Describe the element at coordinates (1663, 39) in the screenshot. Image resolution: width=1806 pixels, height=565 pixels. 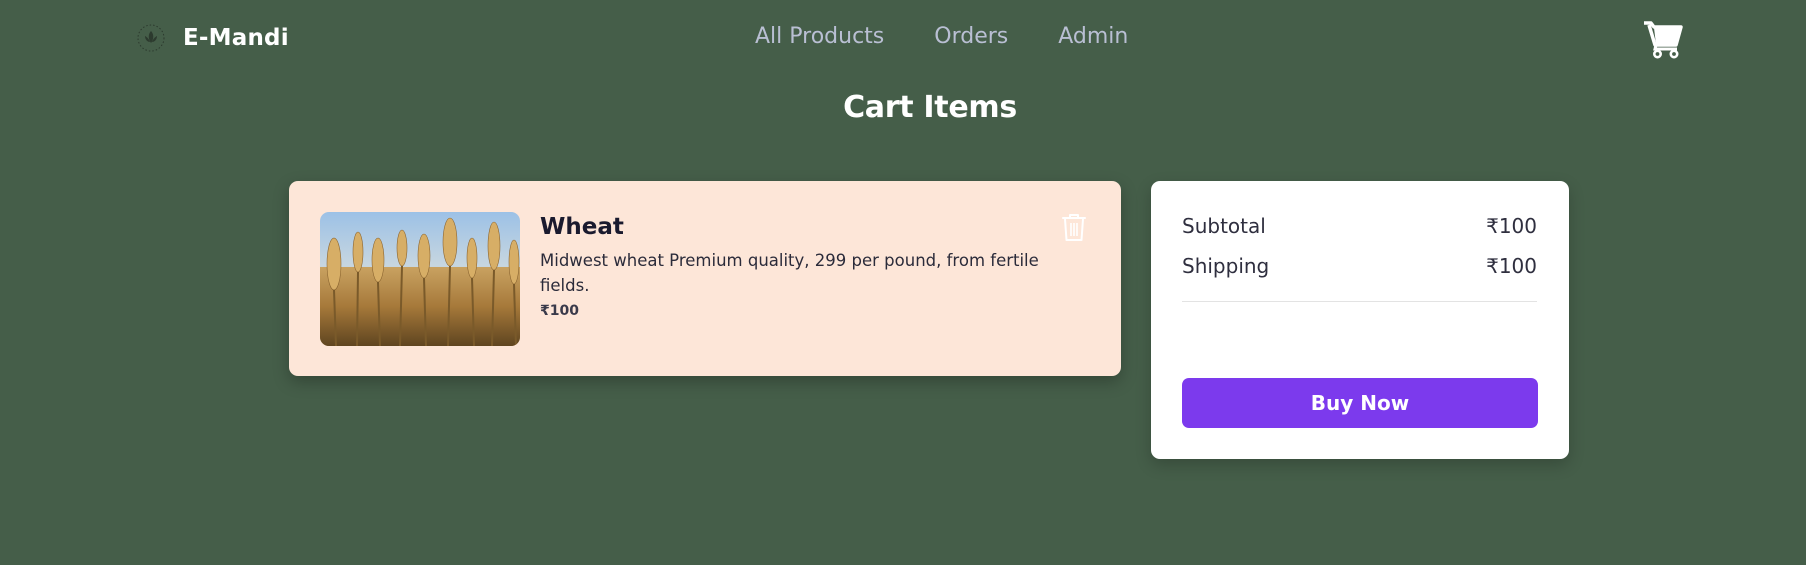
I see `shopping-cart-icon` at that location.